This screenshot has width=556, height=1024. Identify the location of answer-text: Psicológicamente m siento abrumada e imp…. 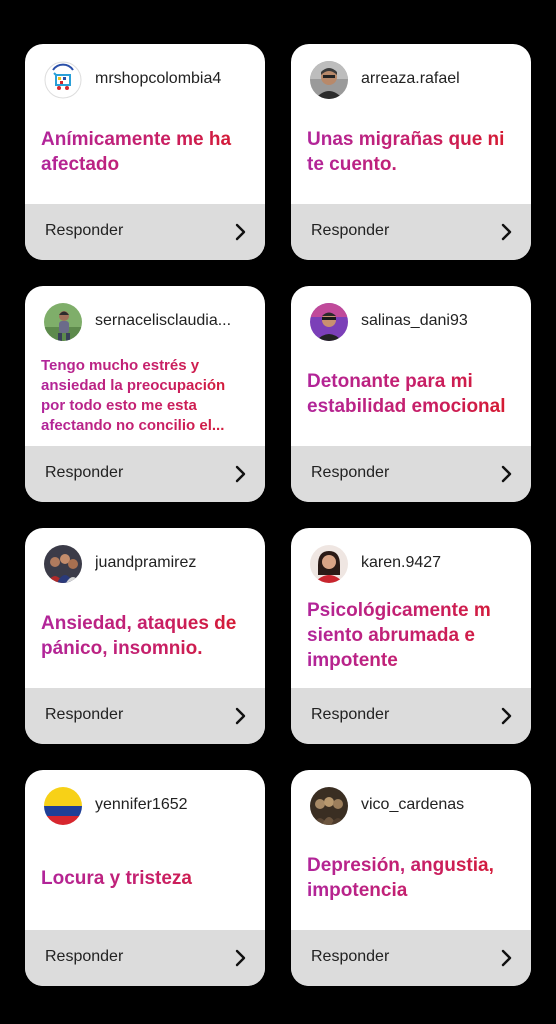
(413, 635).